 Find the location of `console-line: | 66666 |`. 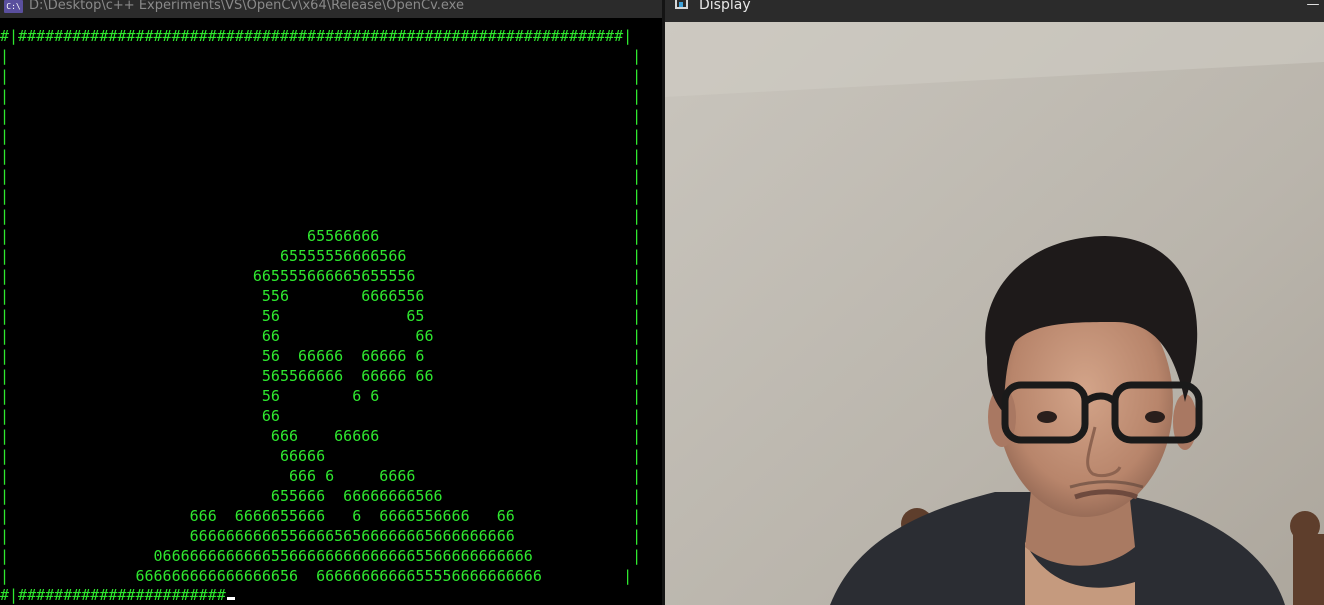

console-line: | 66666 | is located at coordinates (321, 456).